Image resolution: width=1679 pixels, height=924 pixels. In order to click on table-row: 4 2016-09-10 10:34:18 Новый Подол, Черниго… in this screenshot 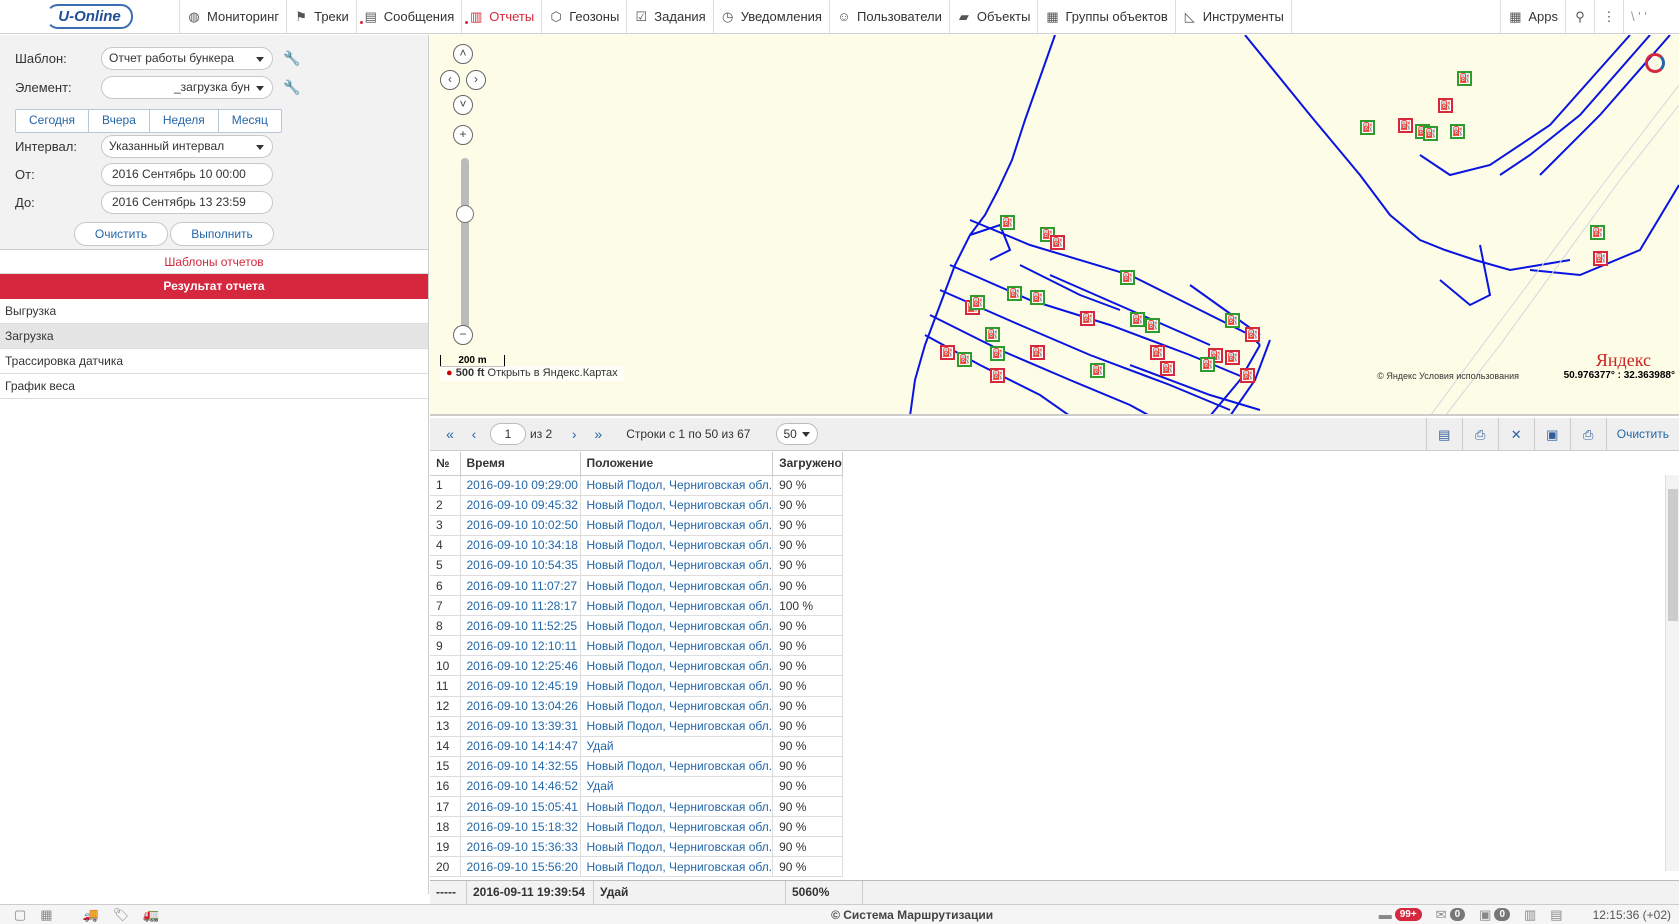, I will do `click(637, 545)`.